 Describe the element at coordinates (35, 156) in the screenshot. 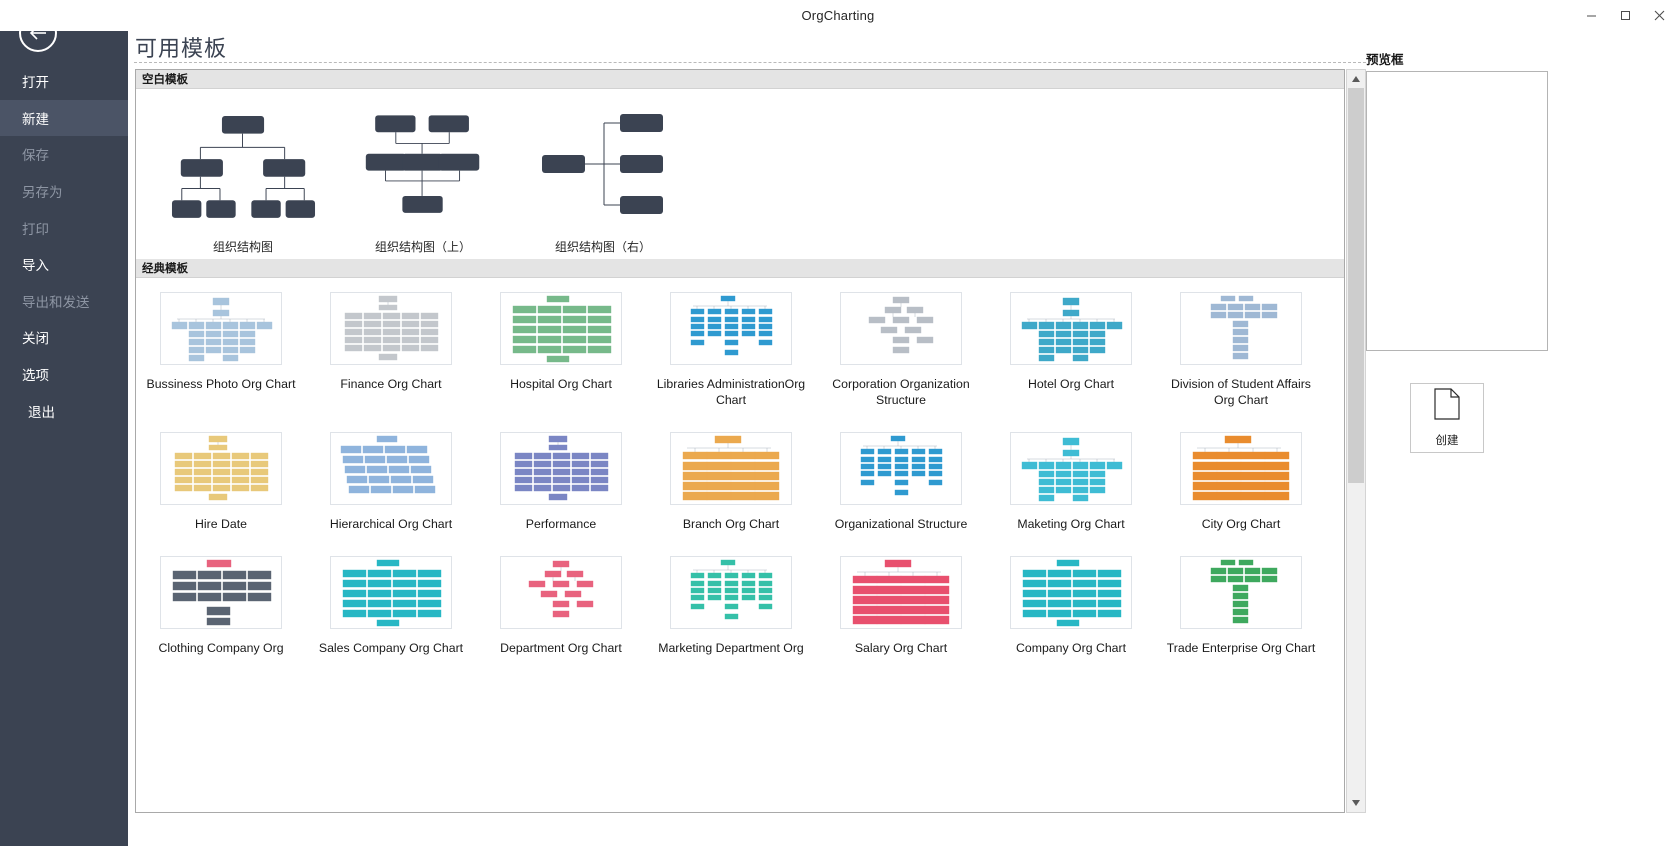

I see `sidebar-item-label: 保存` at that location.